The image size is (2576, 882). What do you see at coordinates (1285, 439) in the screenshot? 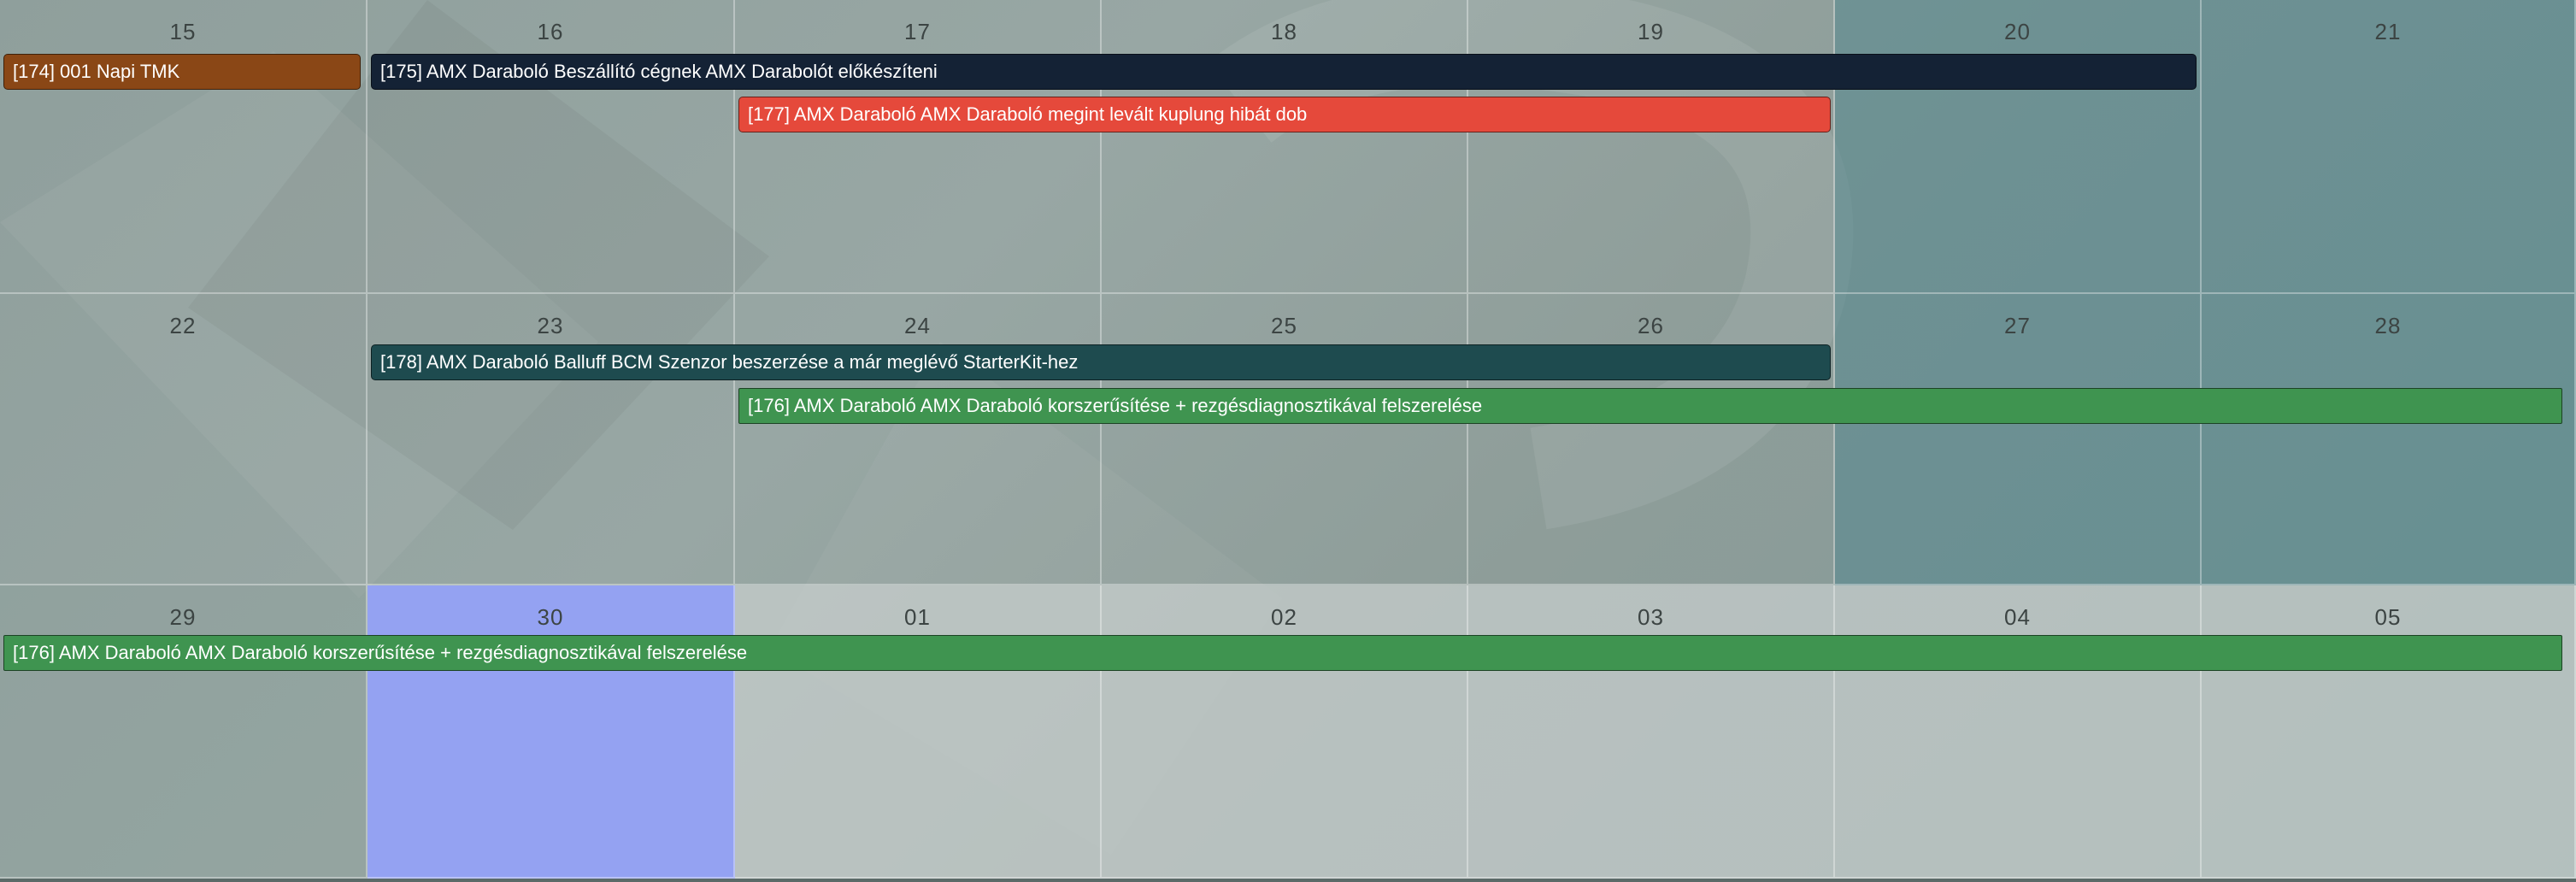
I see `day-cell: 25` at bounding box center [1285, 439].